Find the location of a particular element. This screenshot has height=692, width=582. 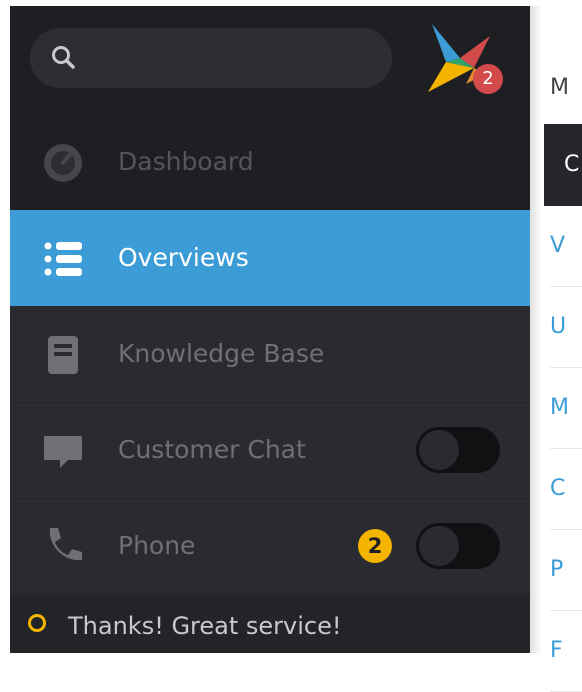

overview-item: C is located at coordinates (566, 489).